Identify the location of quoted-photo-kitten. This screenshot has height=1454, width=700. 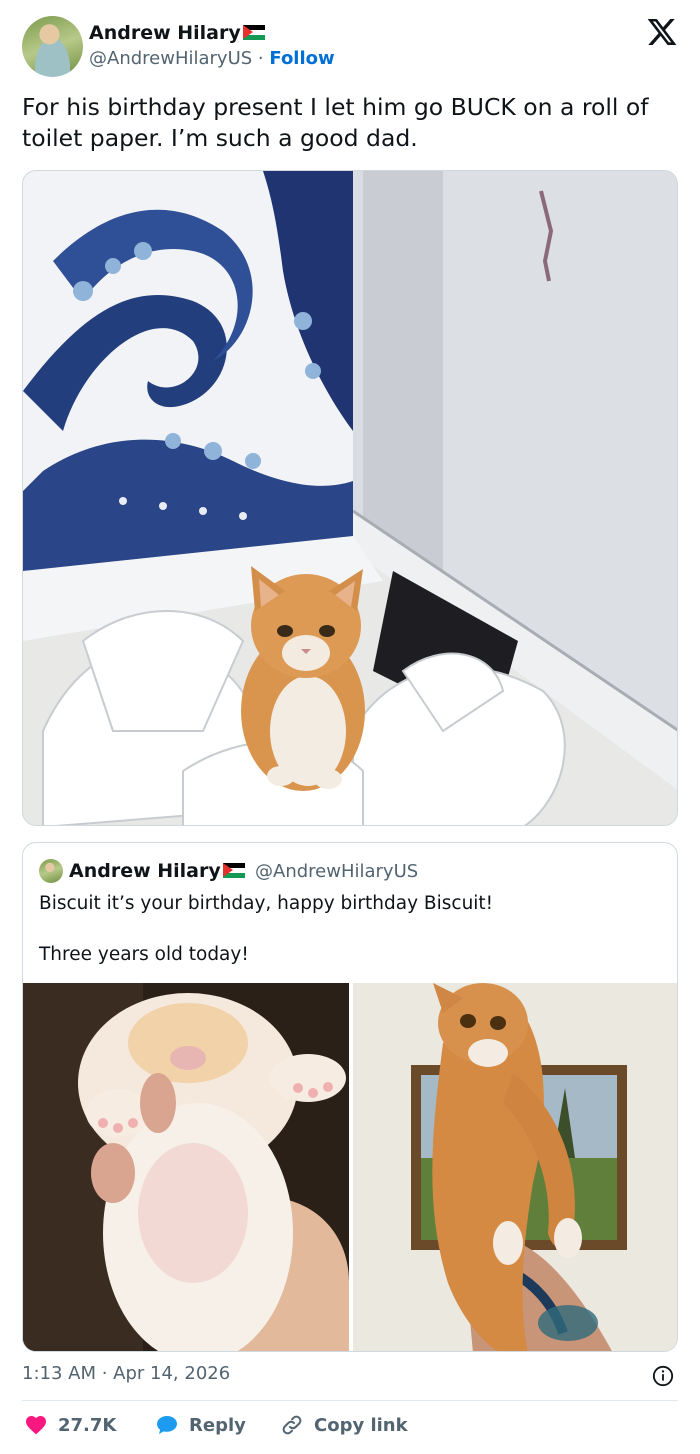
(186, 1167).